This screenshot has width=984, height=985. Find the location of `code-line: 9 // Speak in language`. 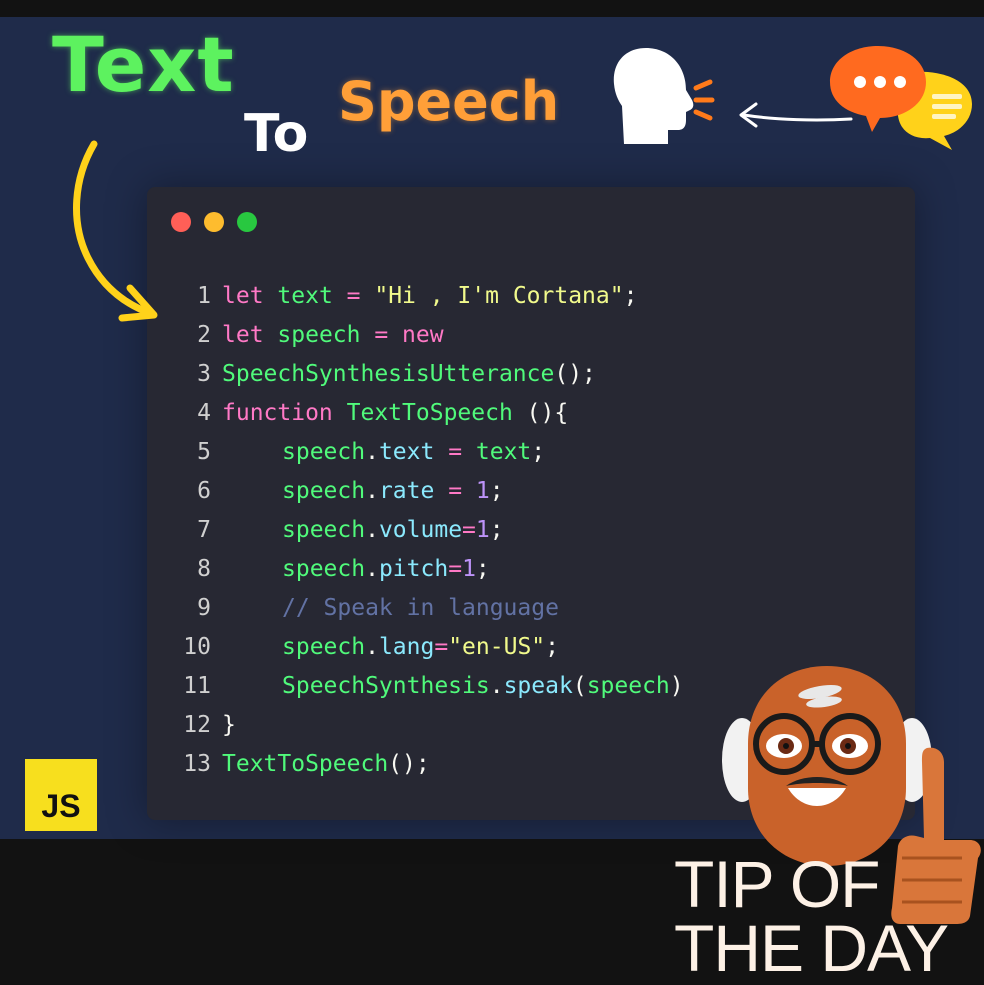

code-line: 9 // Speak in language is located at coordinates (427, 608).